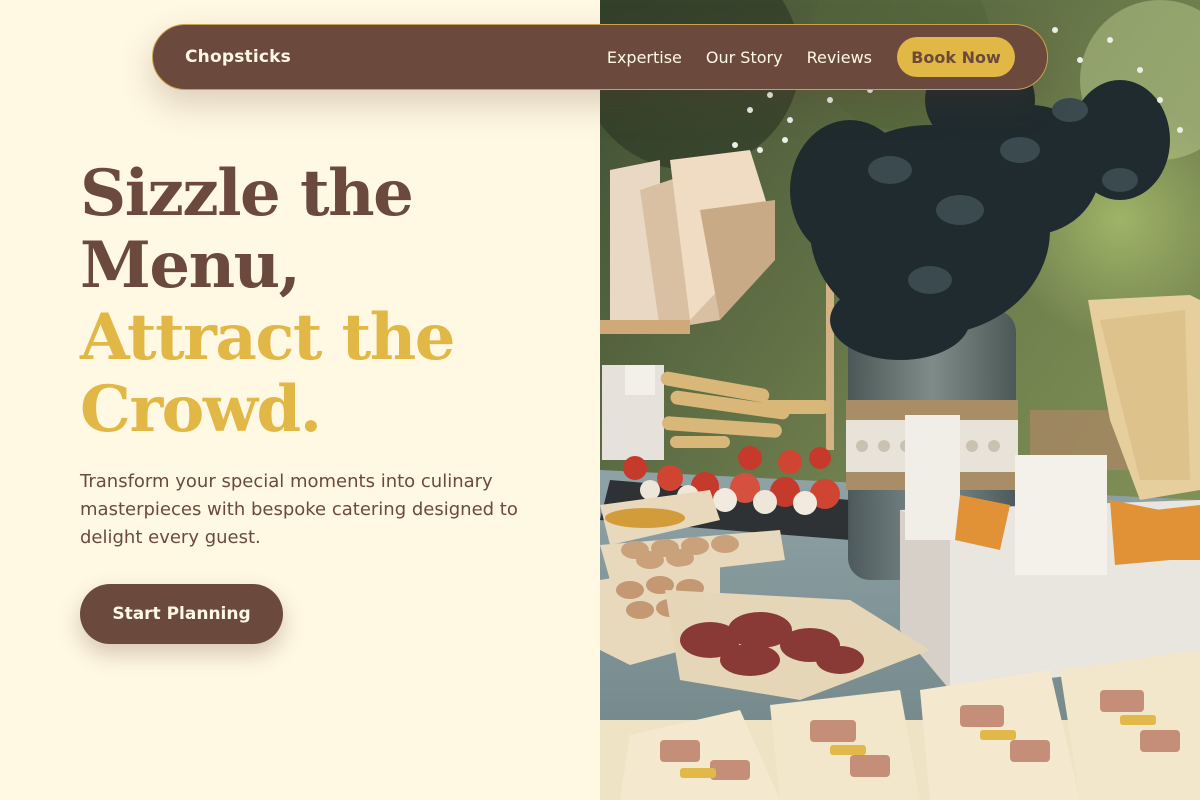 This screenshot has height=800, width=1200. Describe the element at coordinates (190, 265) in the screenshot. I see `hero-title-line-2: Menu,` at that location.